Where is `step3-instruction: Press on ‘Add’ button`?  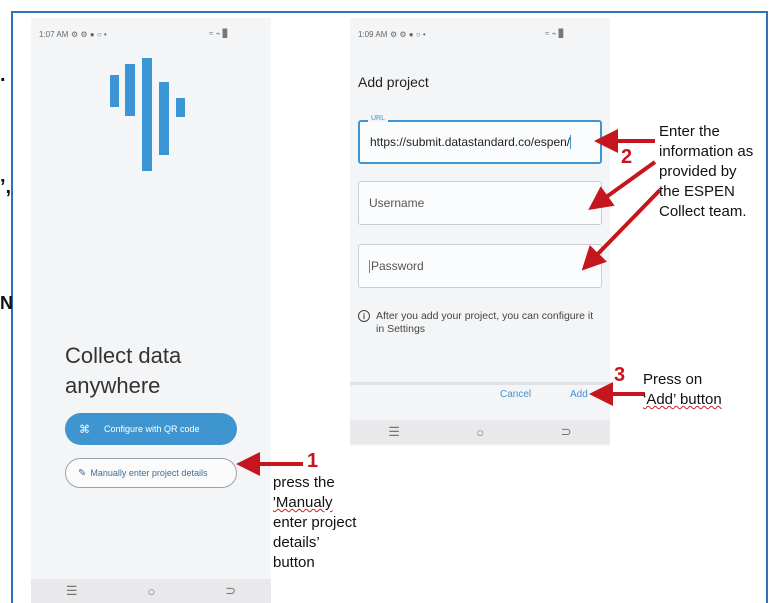
step3-instruction: Press on ‘Add’ button is located at coordinates (682, 389).